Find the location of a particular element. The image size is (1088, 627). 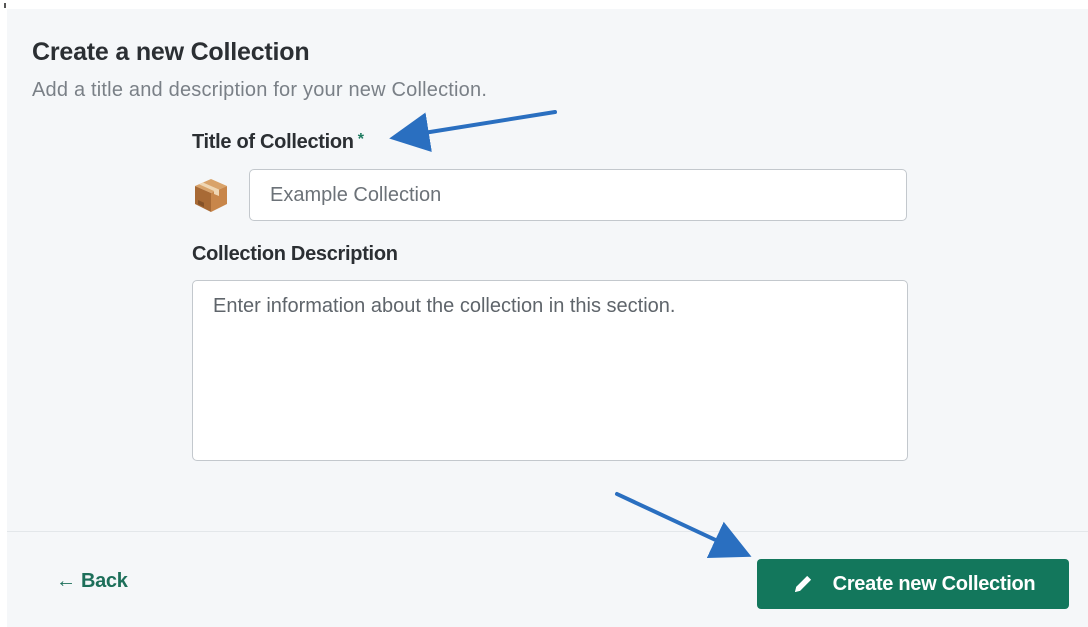

dialog-title: Create a new Collection is located at coordinates (171, 52).